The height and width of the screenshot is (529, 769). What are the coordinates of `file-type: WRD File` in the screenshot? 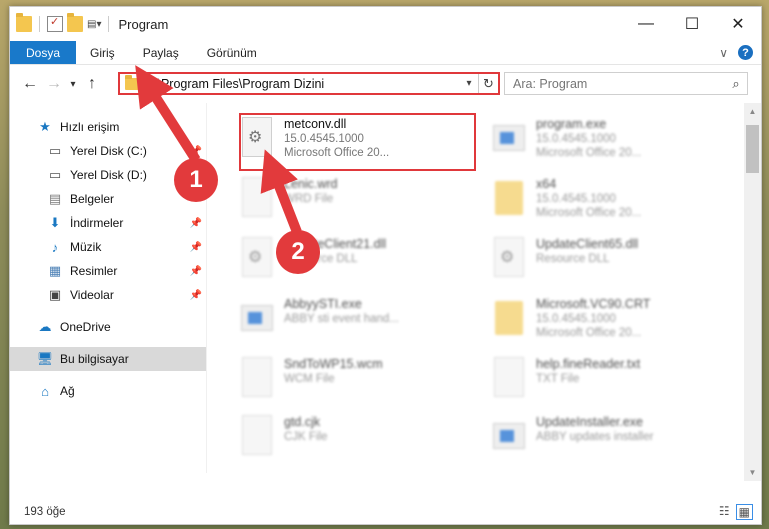 It's located at (309, 199).